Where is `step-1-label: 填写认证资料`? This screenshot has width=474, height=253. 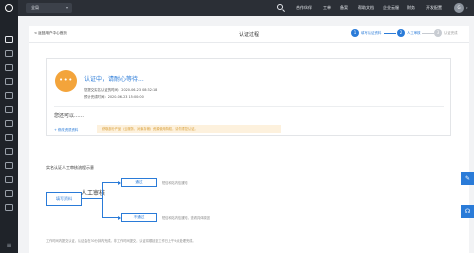
step-1-label: 填写认证资料 is located at coordinates (371, 33).